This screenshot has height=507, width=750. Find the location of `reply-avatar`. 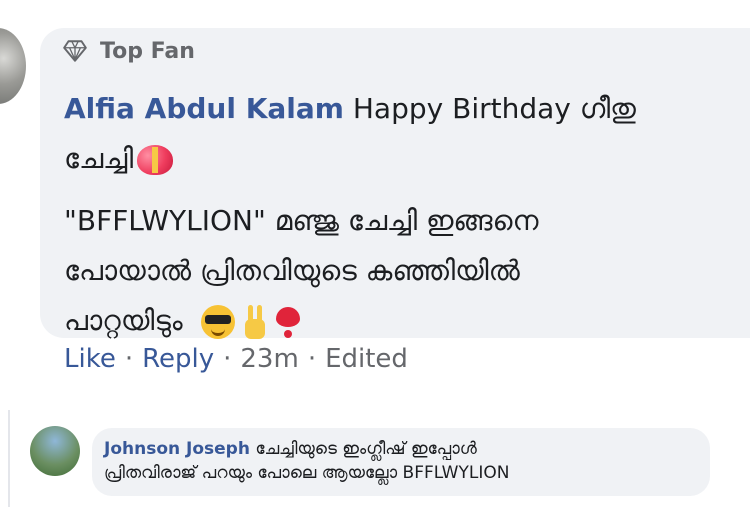

reply-avatar is located at coordinates (55, 451).